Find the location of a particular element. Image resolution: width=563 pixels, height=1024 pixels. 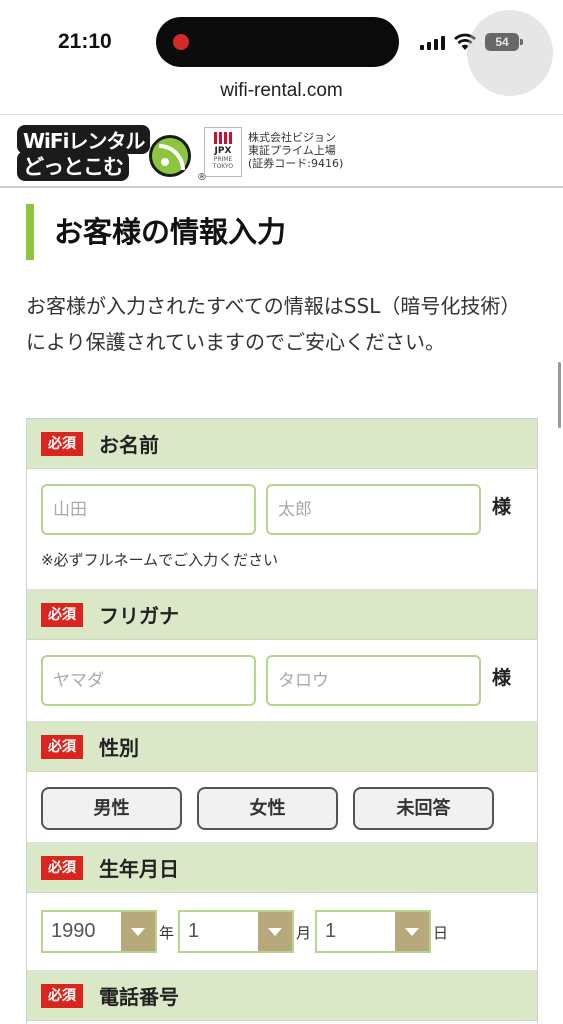

furigana-suffix: 様 is located at coordinates (502, 678).